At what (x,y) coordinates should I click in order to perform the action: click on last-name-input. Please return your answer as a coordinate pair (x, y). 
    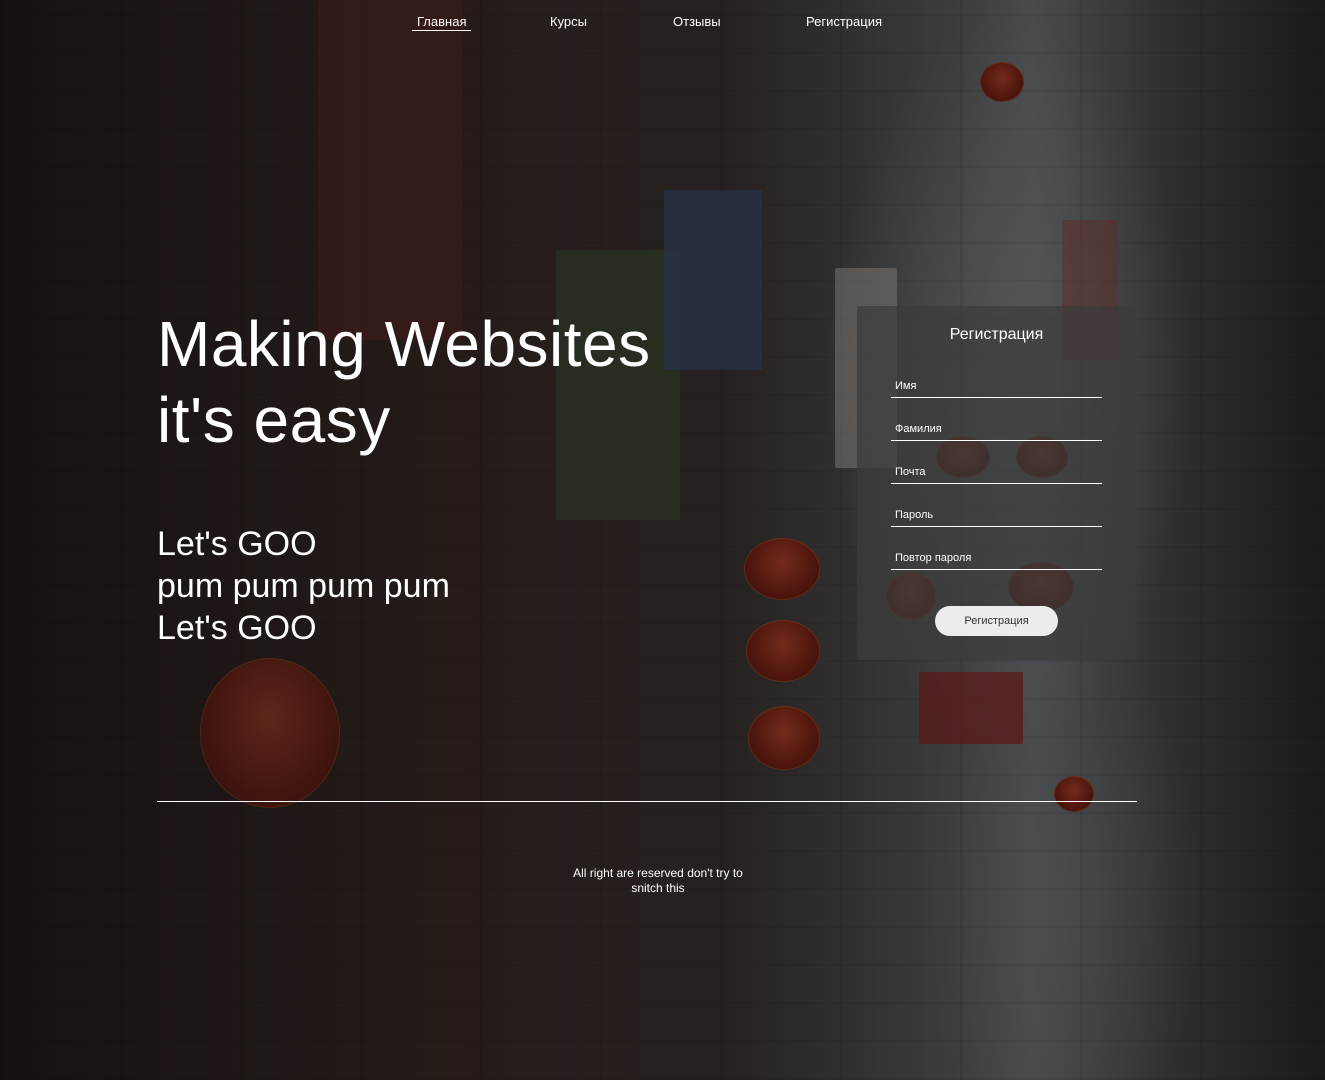
    Looking at the image, I should click on (996, 429).